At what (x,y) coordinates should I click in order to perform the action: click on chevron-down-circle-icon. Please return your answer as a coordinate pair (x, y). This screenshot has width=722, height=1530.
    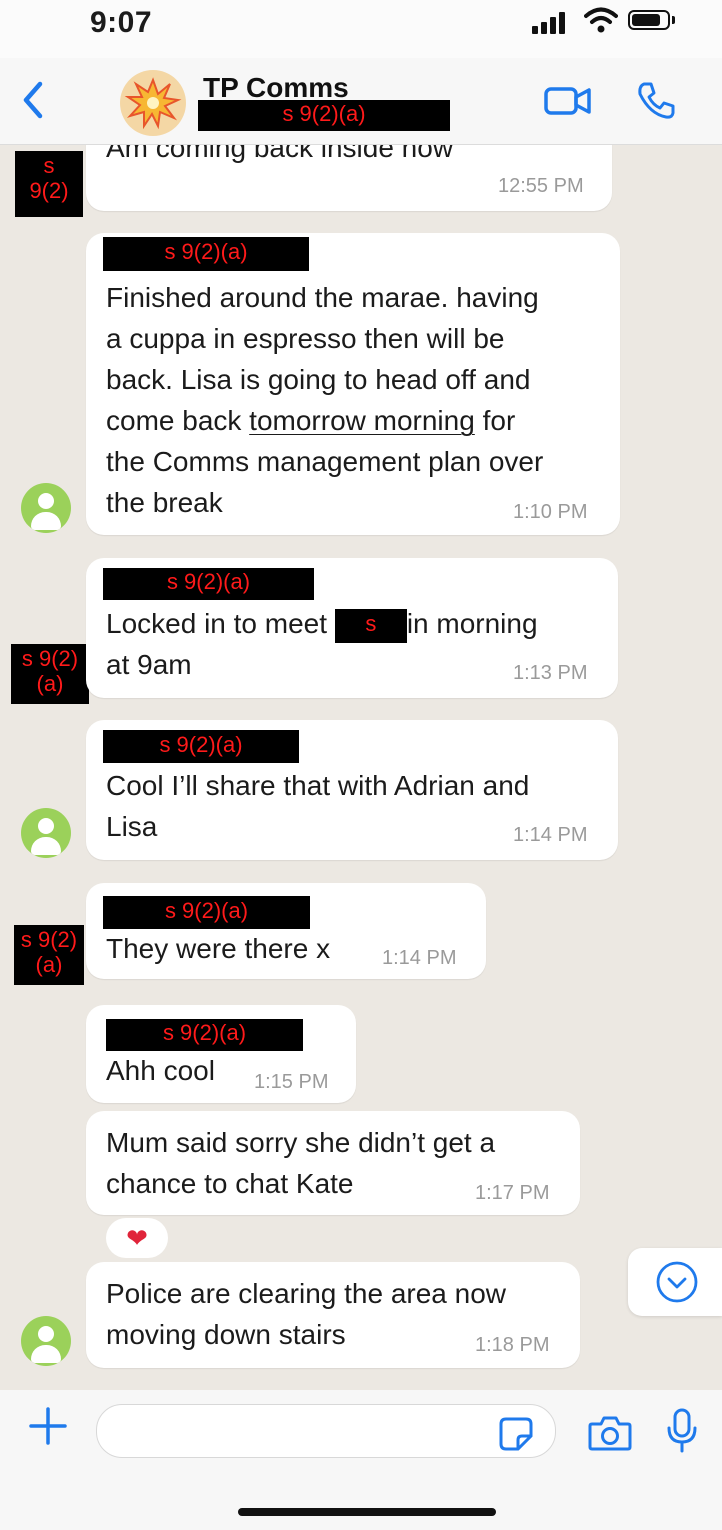
    Looking at the image, I should click on (677, 1282).